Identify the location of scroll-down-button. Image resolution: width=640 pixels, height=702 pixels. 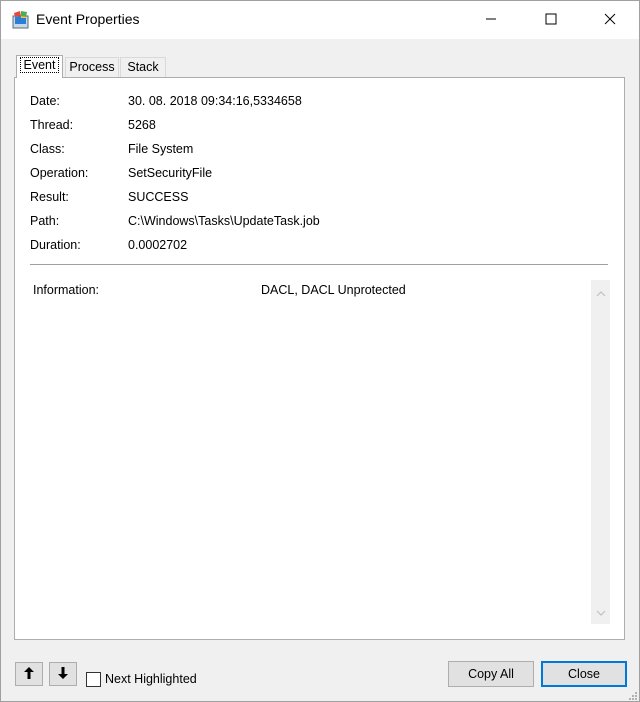
(600, 611).